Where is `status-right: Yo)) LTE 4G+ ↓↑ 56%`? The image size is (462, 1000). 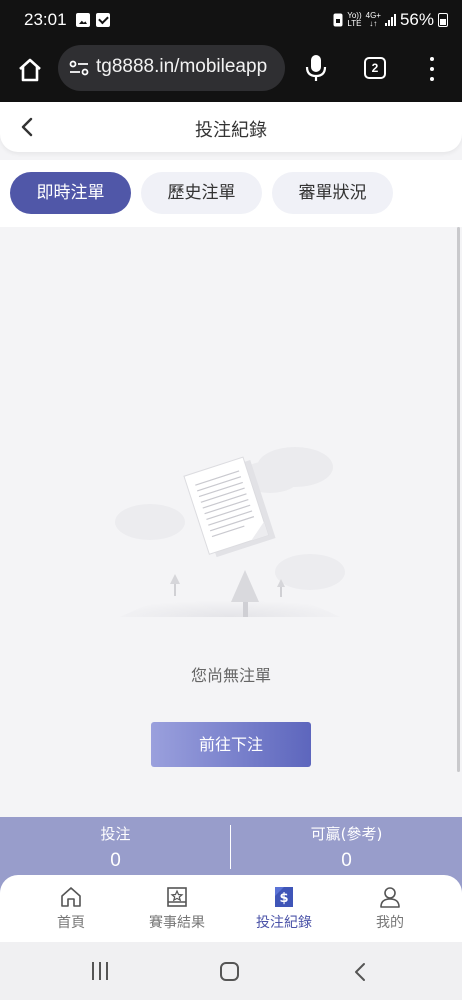 status-right: Yo)) LTE 4G+ ↓↑ 56% is located at coordinates (390, 20).